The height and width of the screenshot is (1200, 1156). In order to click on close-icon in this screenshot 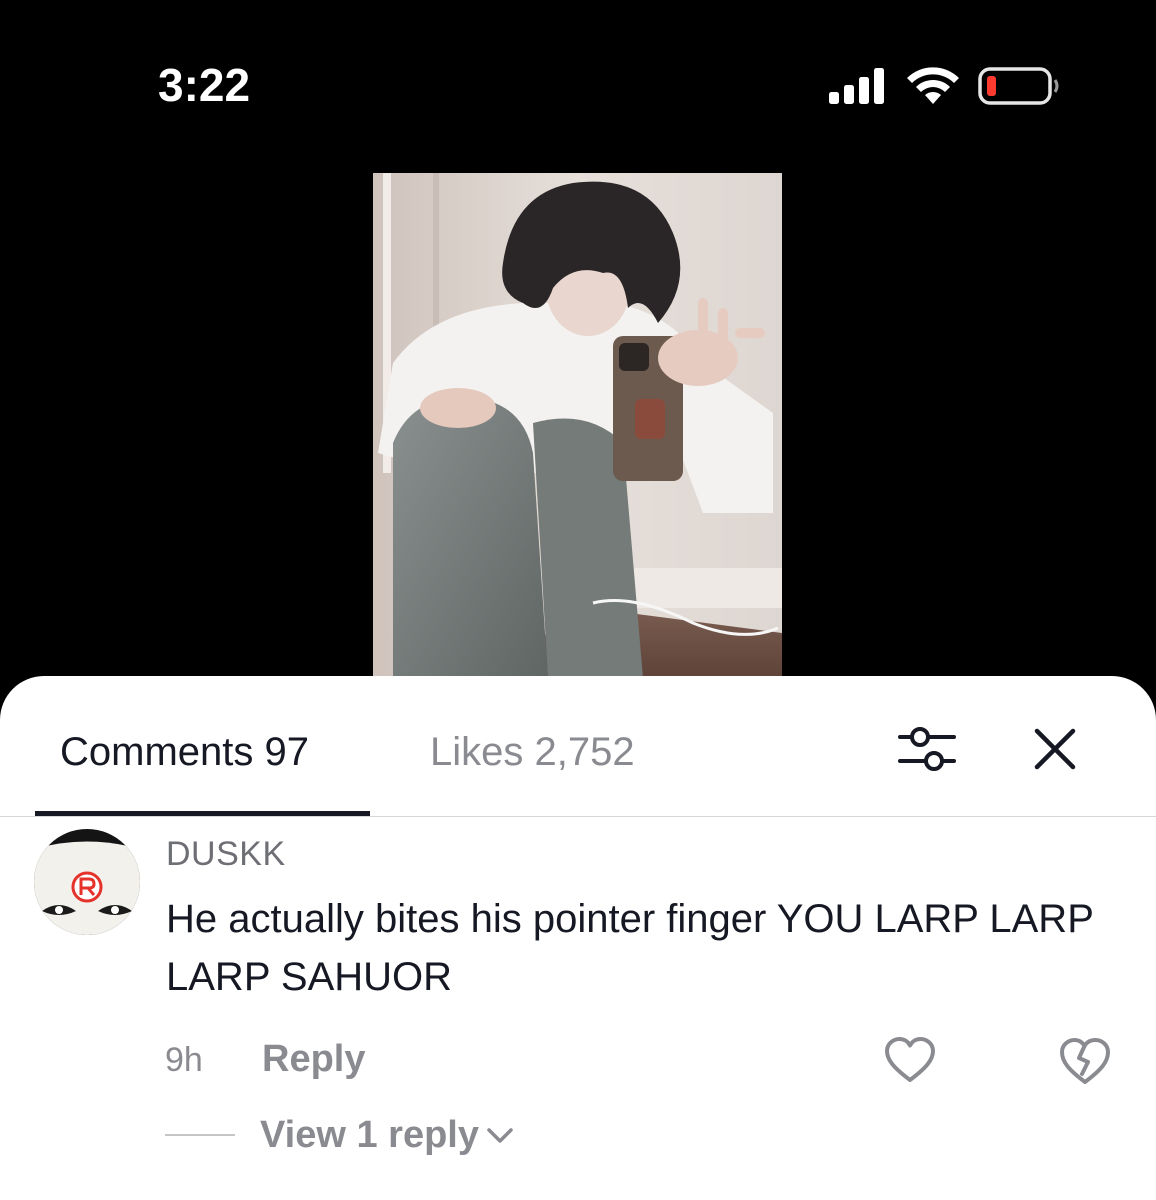, I will do `click(1055, 749)`.